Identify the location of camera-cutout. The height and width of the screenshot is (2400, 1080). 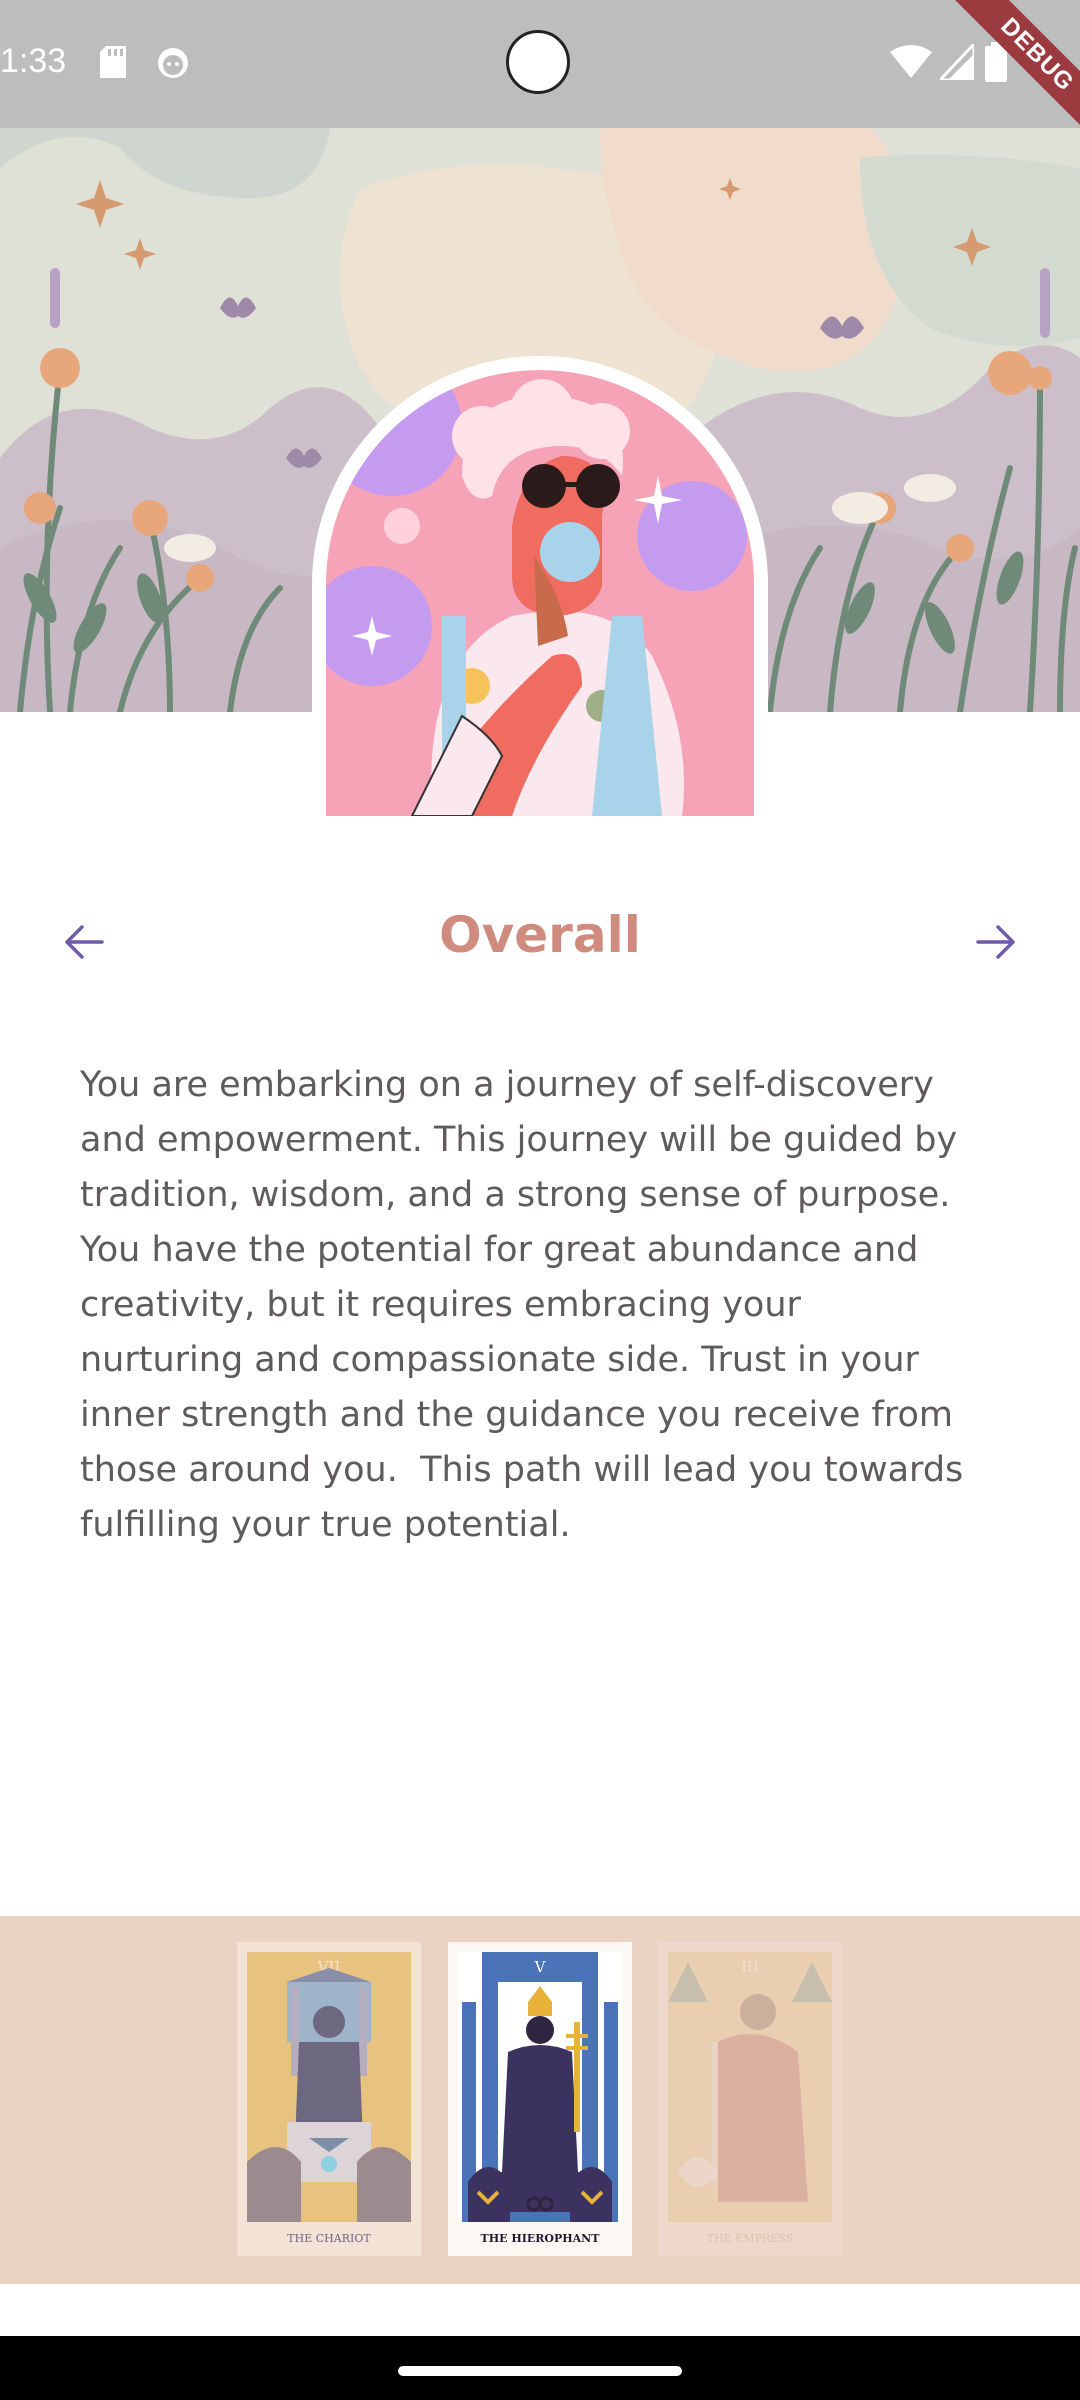
(538, 62).